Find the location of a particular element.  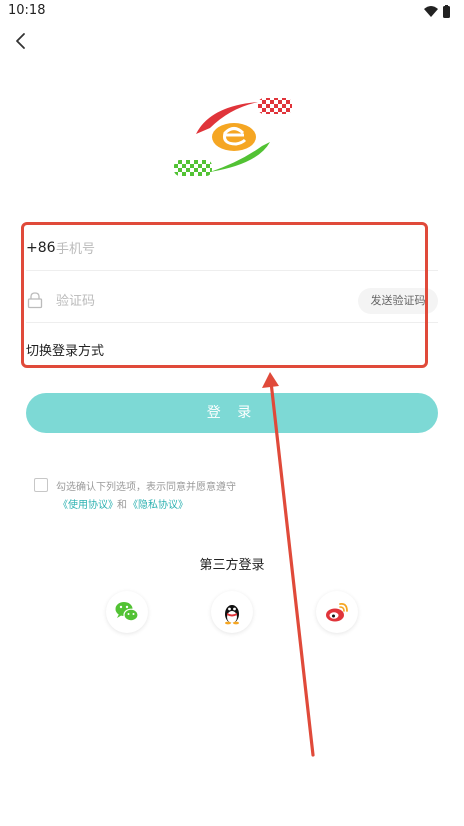

wechat-login-button is located at coordinates (127, 612).